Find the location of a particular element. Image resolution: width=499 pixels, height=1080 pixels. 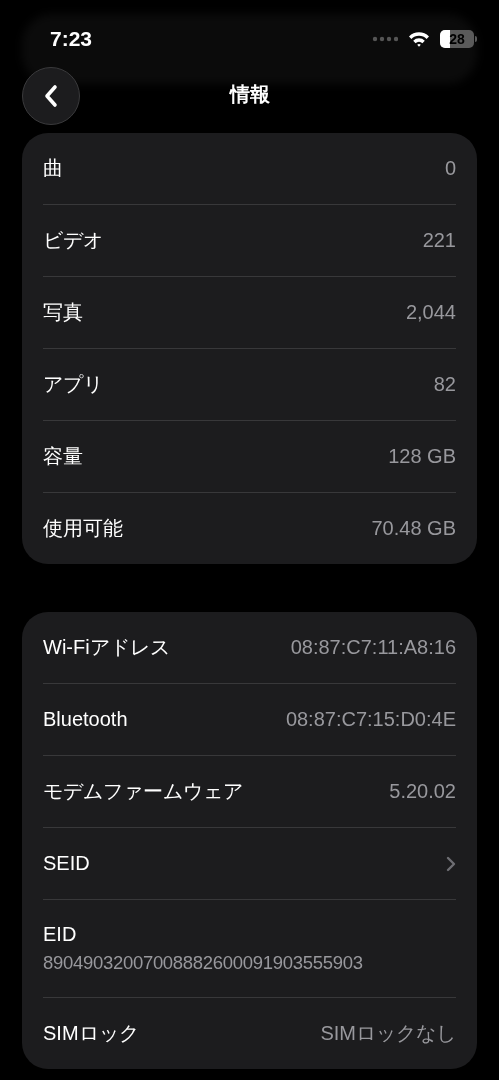

cellular-signal-icon is located at coordinates (385, 39).